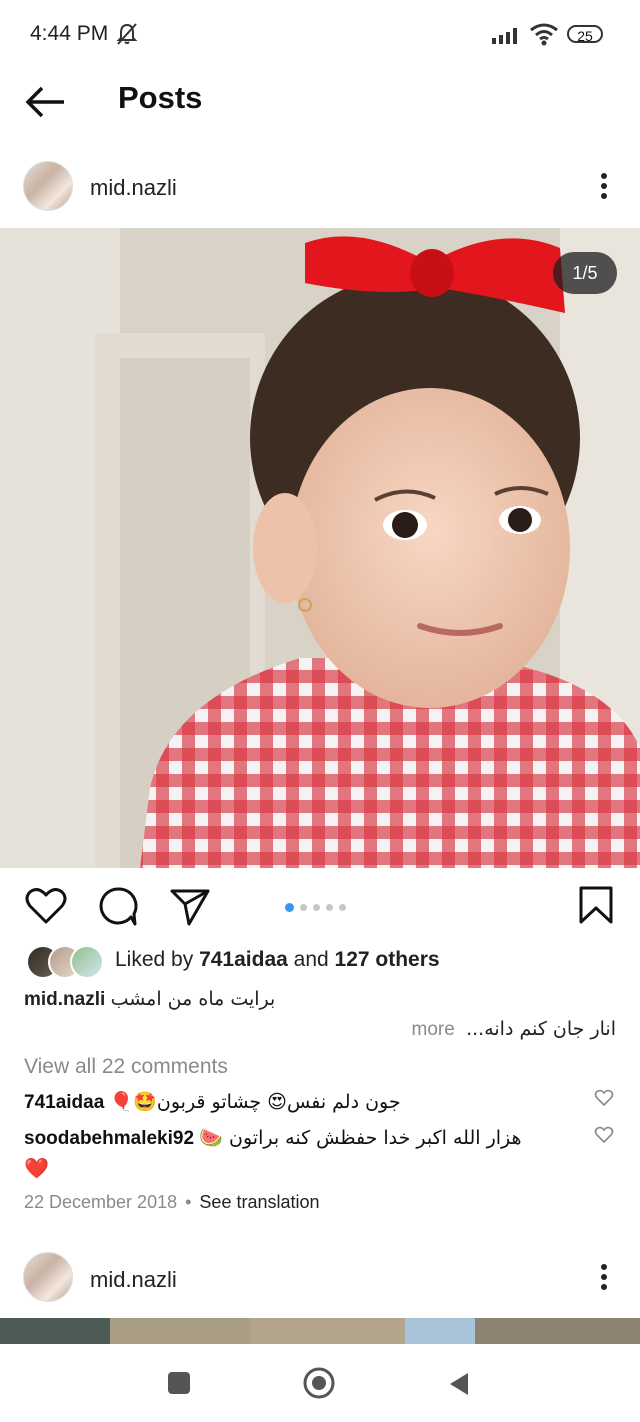 The width and height of the screenshot is (640, 1422). I want to click on triangle-back-icon, so click(459, 1384).